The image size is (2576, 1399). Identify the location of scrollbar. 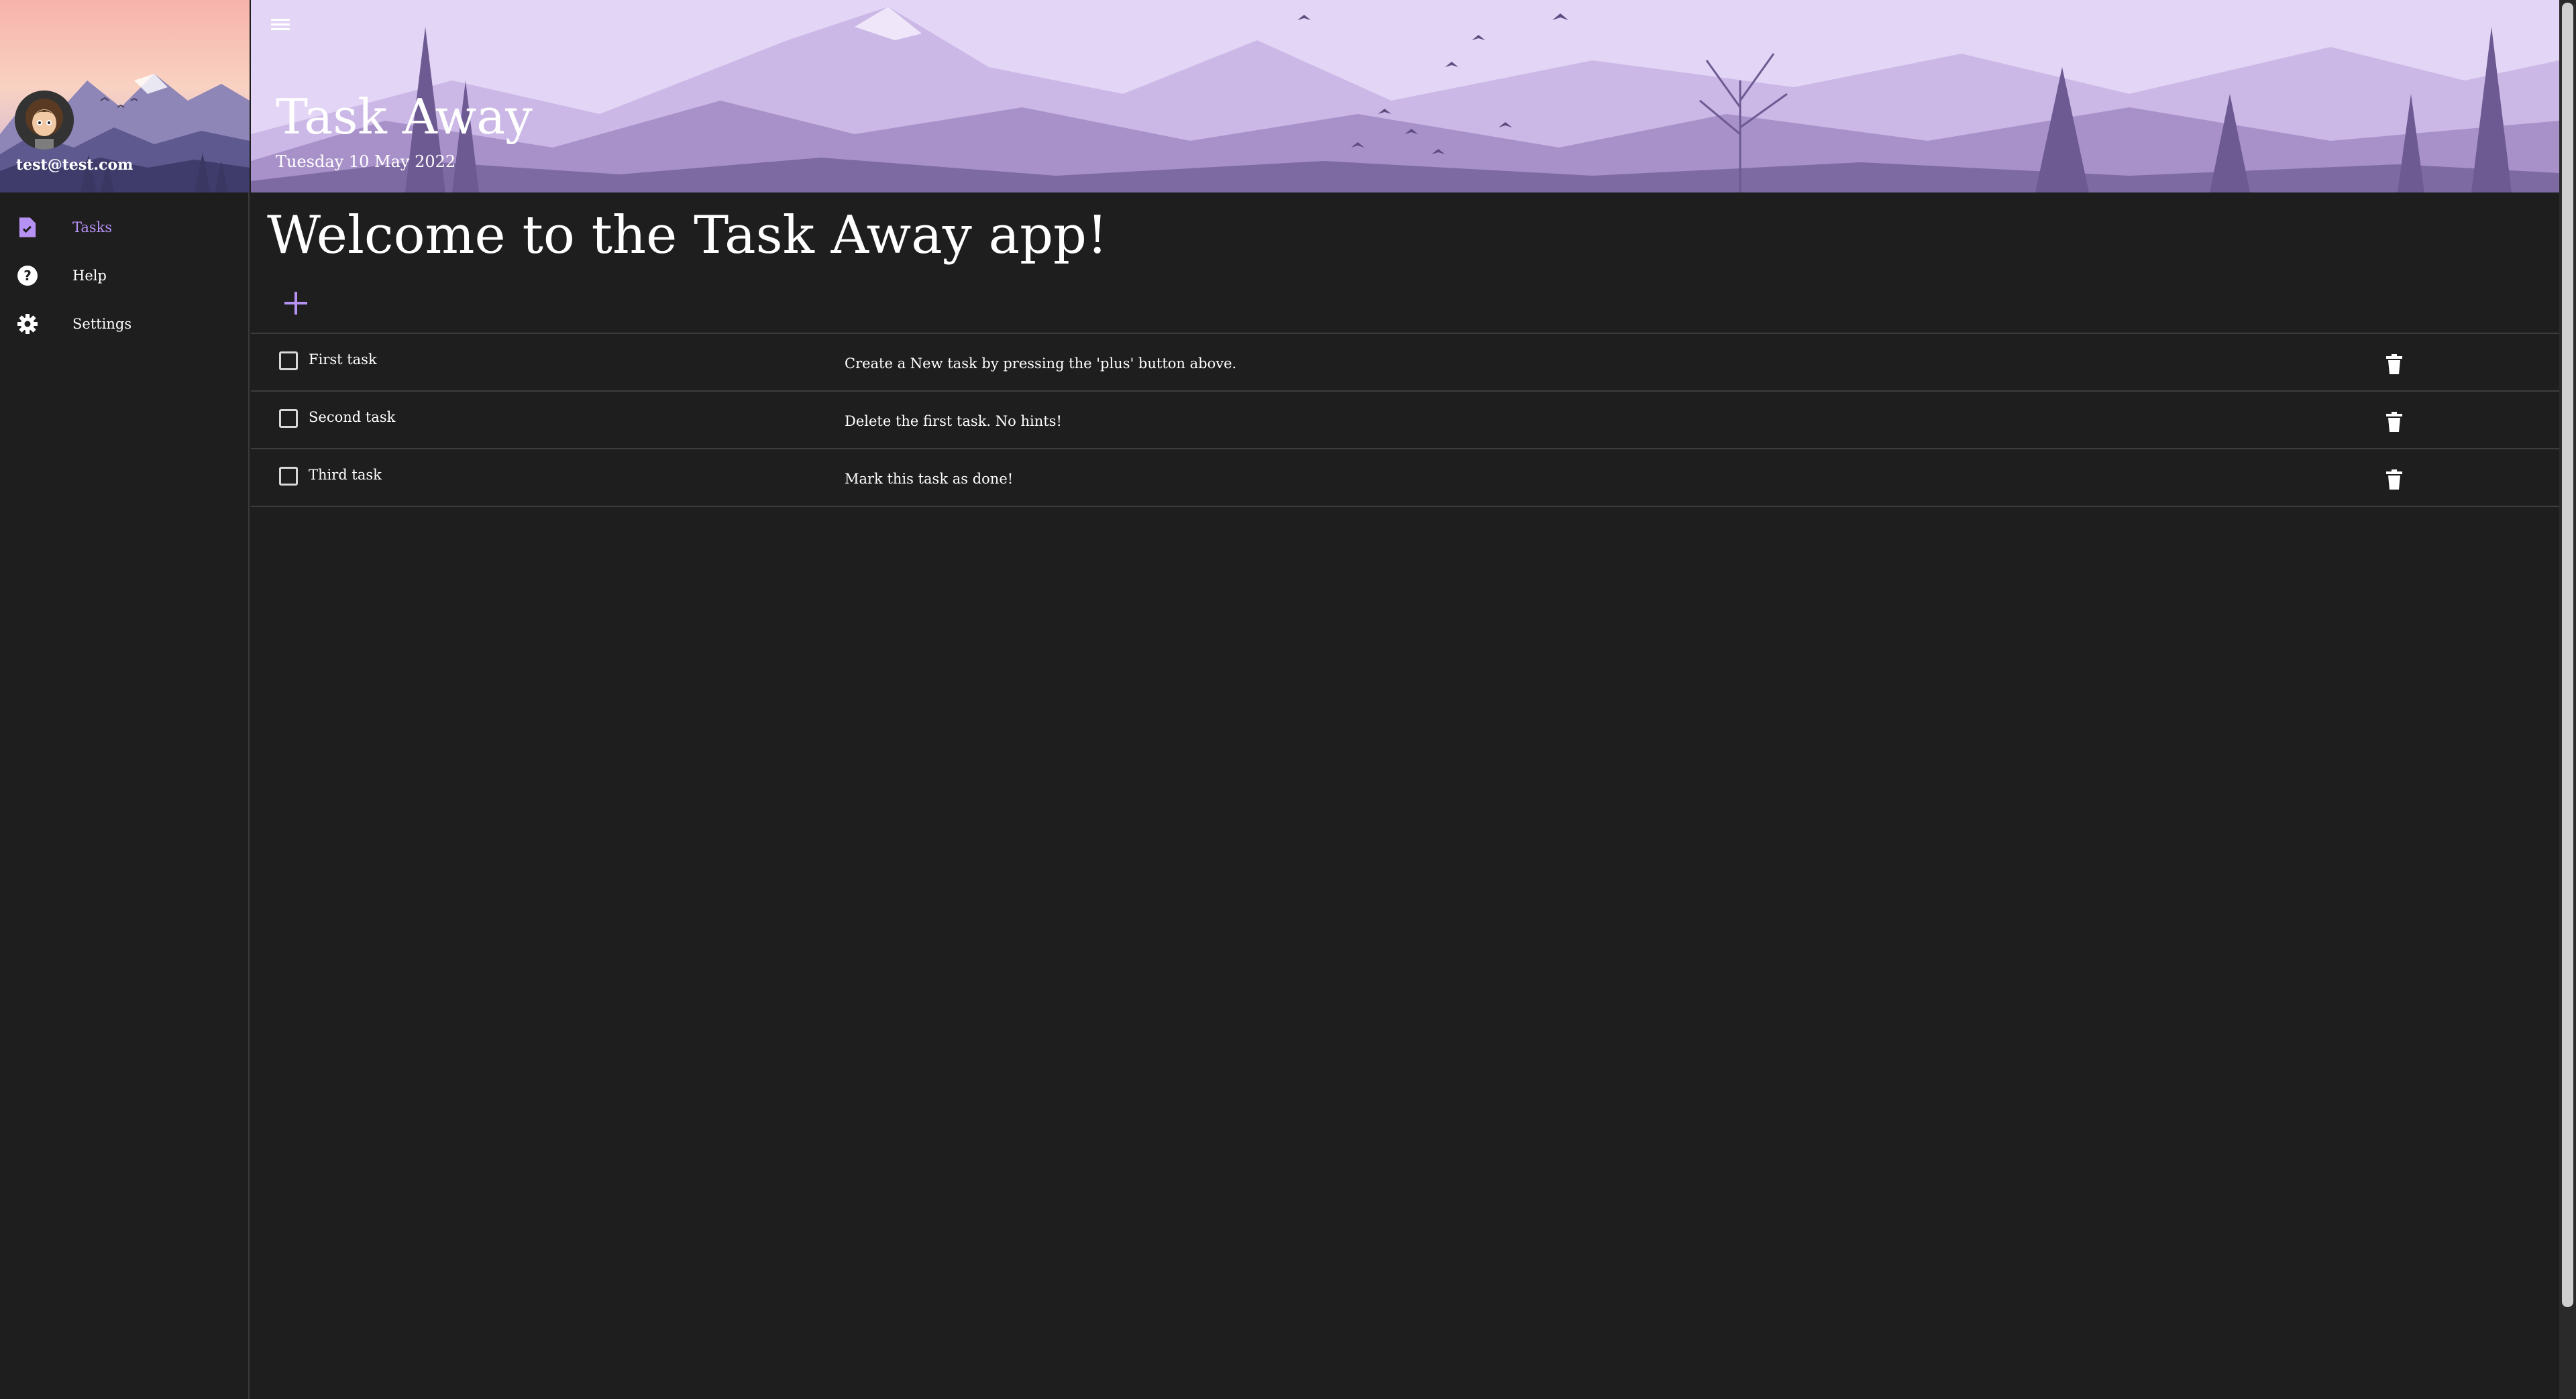
(2567, 699).